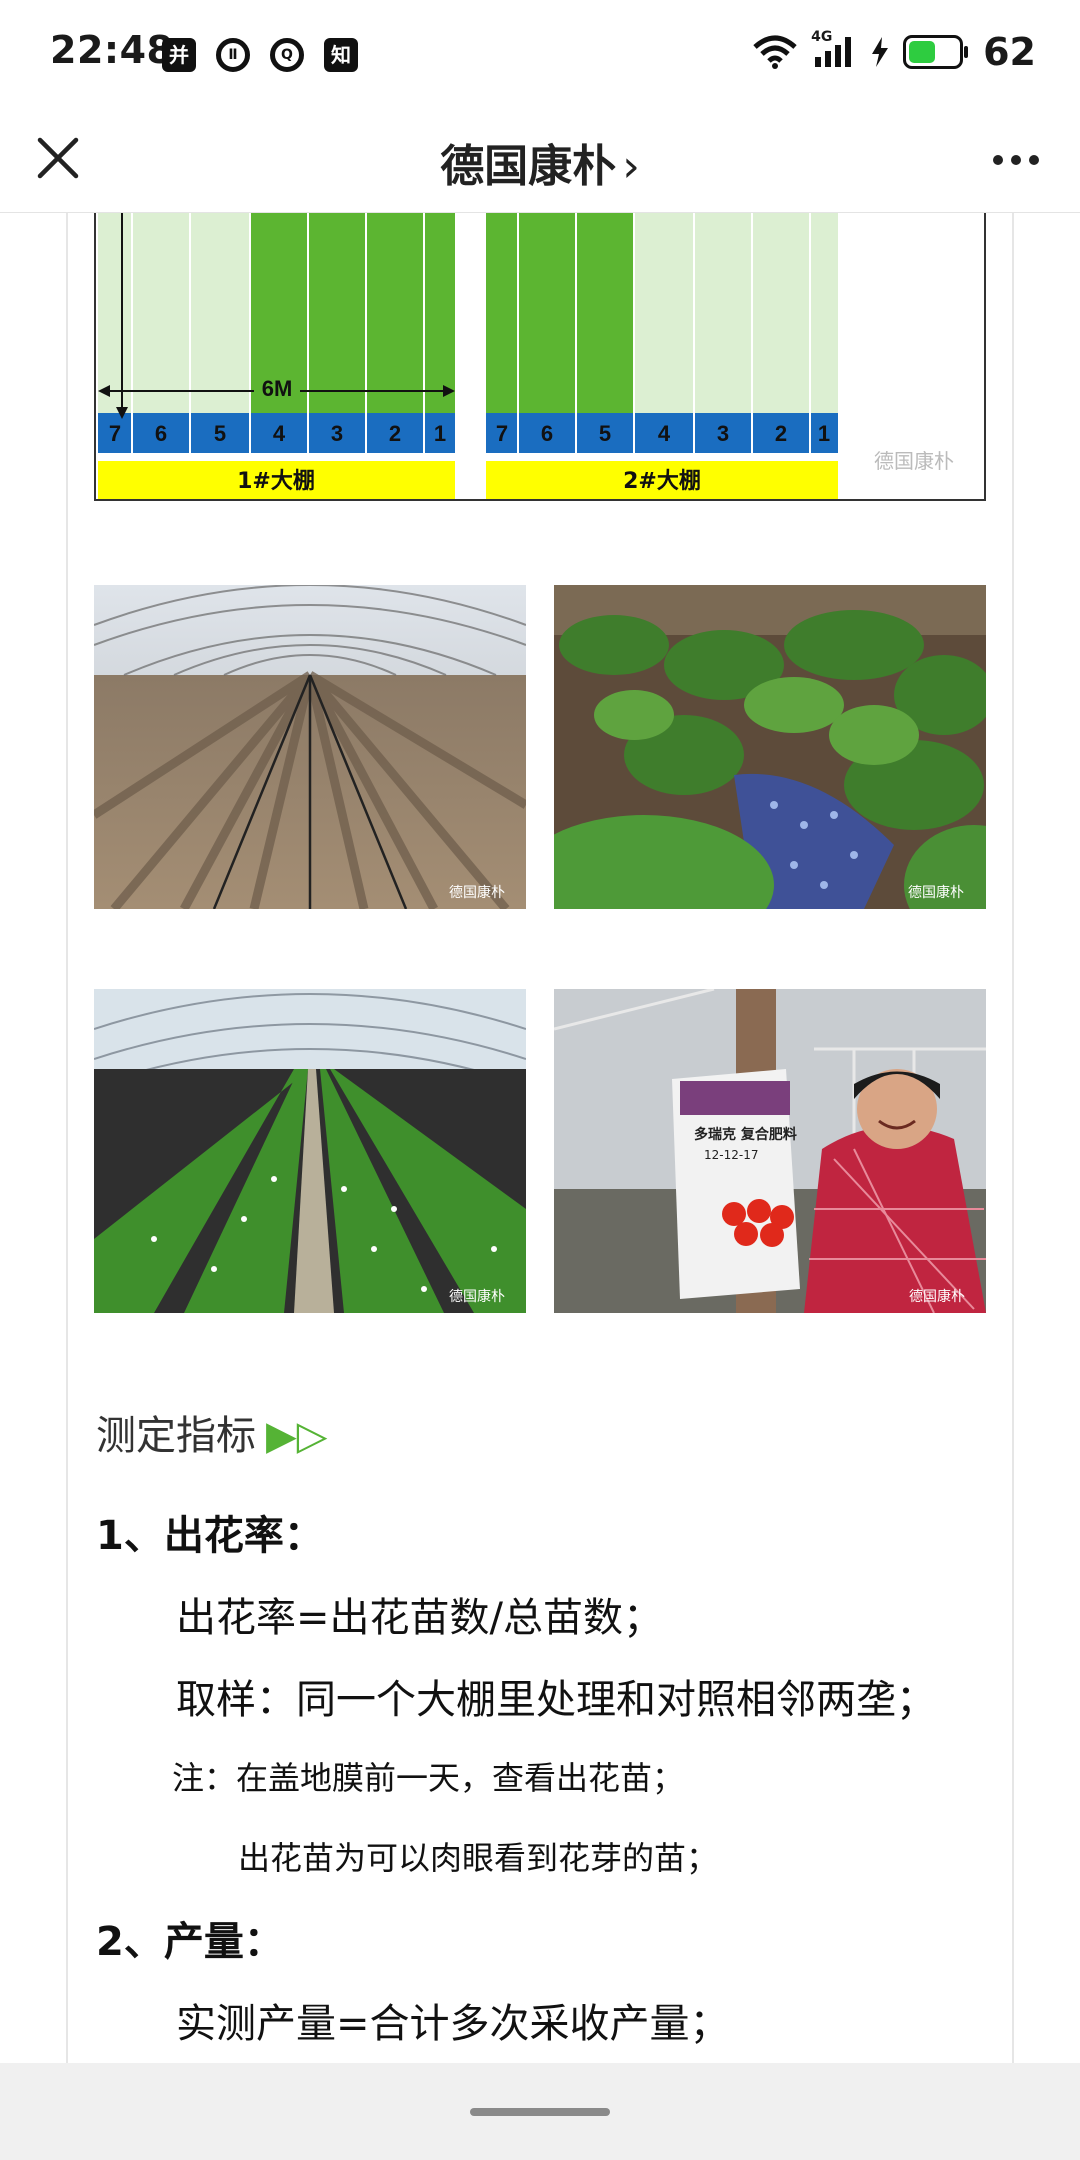  I want to click on cellular-signal-icon: 4G, so click(834, 49).